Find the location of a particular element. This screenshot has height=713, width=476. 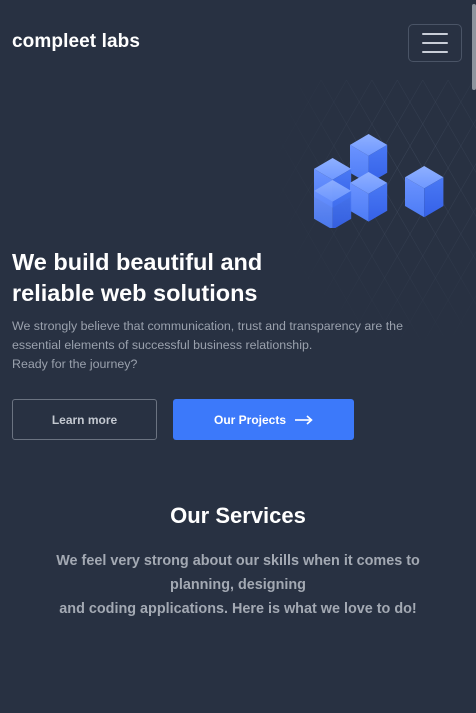

our-projects-button: Our Projects is located at coordinates (263, 419).